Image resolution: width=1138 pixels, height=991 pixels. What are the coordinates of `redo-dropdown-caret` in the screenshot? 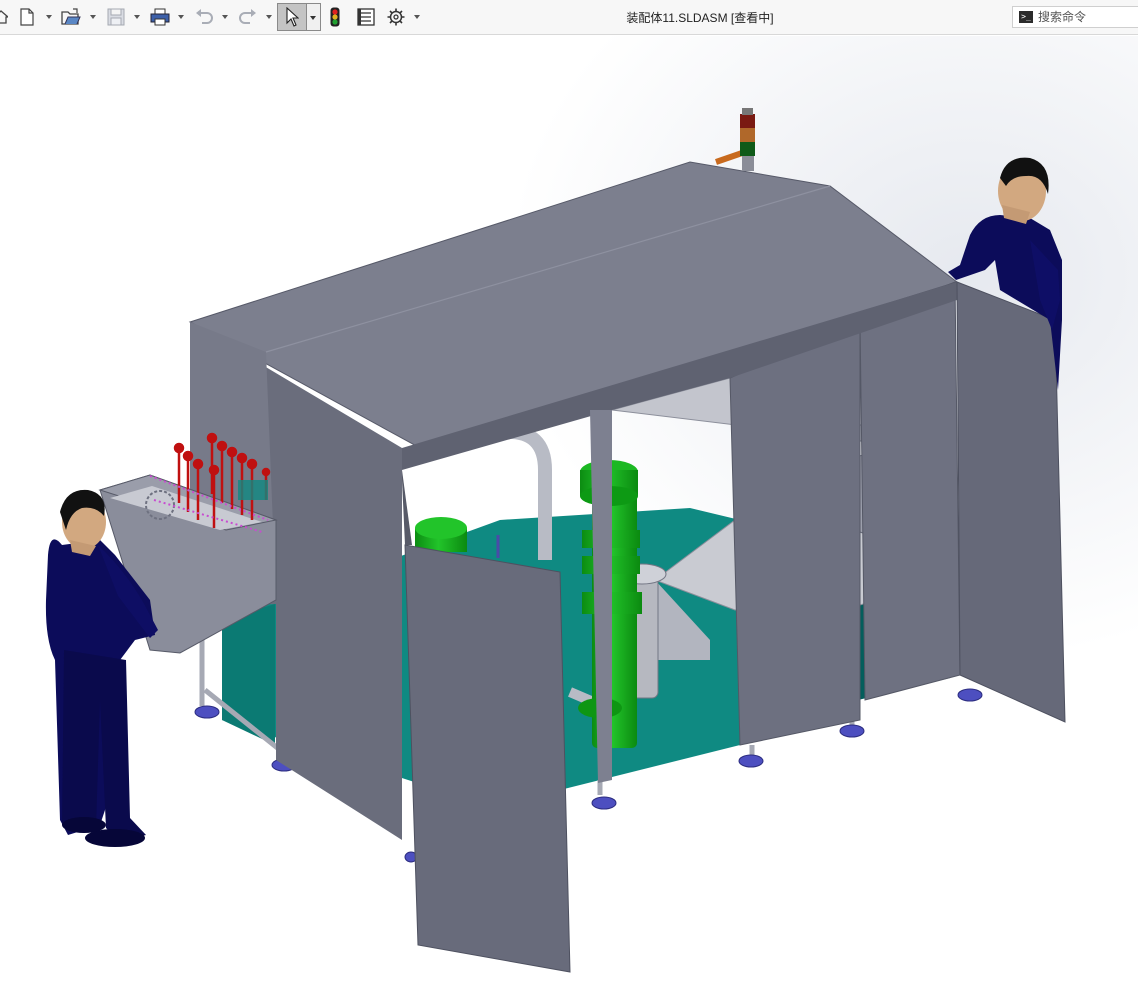 It's located at (269, 17).